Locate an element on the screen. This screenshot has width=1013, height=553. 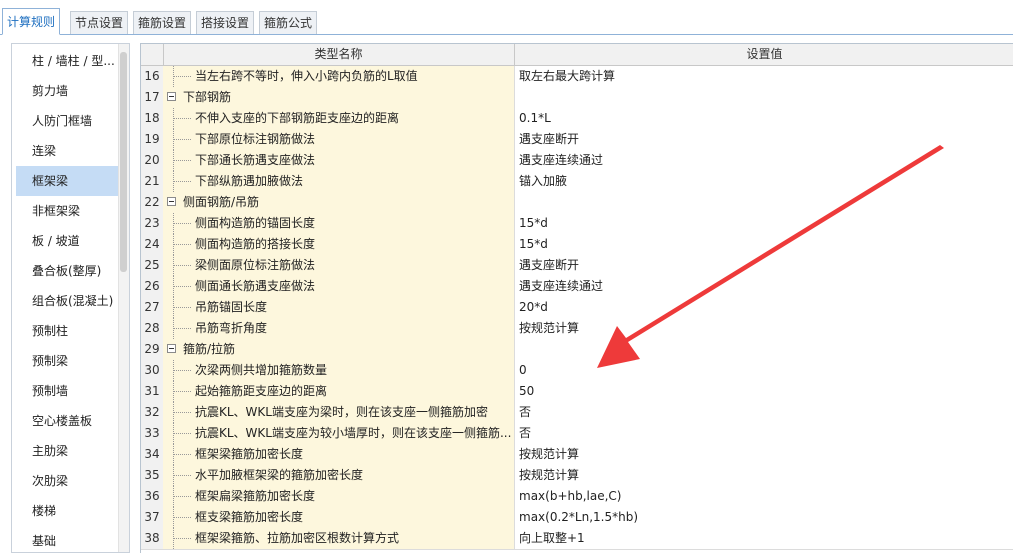
row-number: 19 is located at coordinates (152, 139).